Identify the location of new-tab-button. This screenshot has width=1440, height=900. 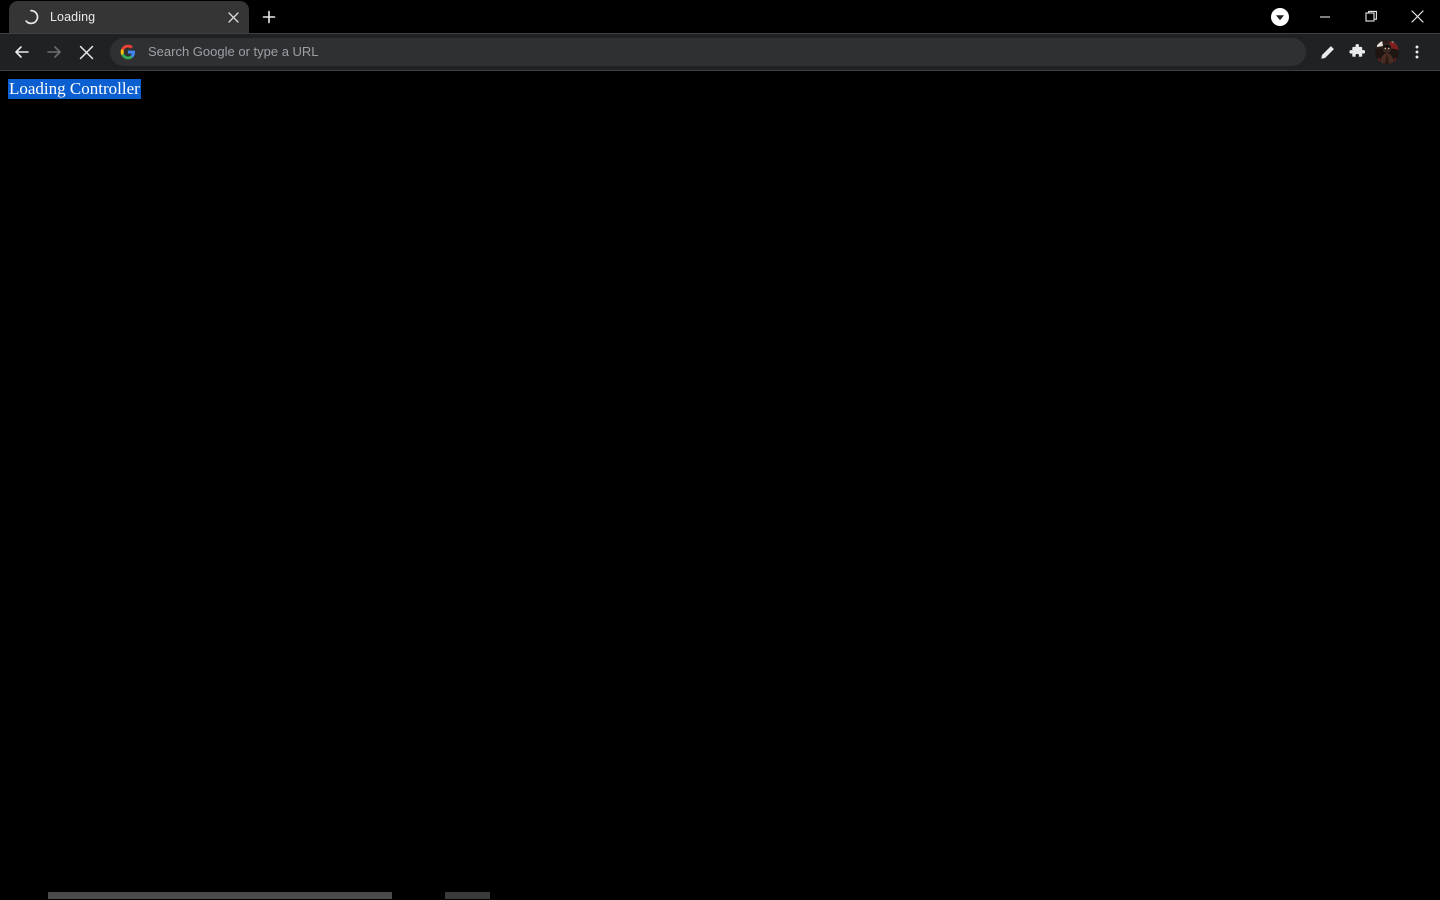
(269, 17).